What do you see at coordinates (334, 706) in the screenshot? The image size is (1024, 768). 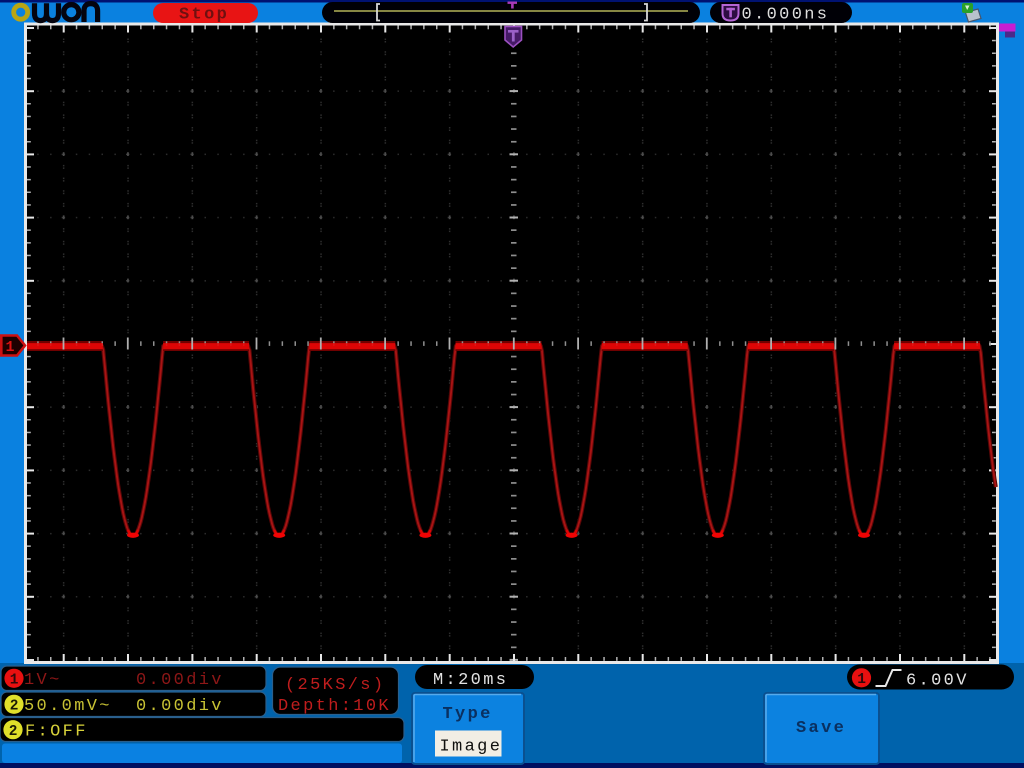 I see `svg-text: Depth:10K` at bounding box center [334, 706].